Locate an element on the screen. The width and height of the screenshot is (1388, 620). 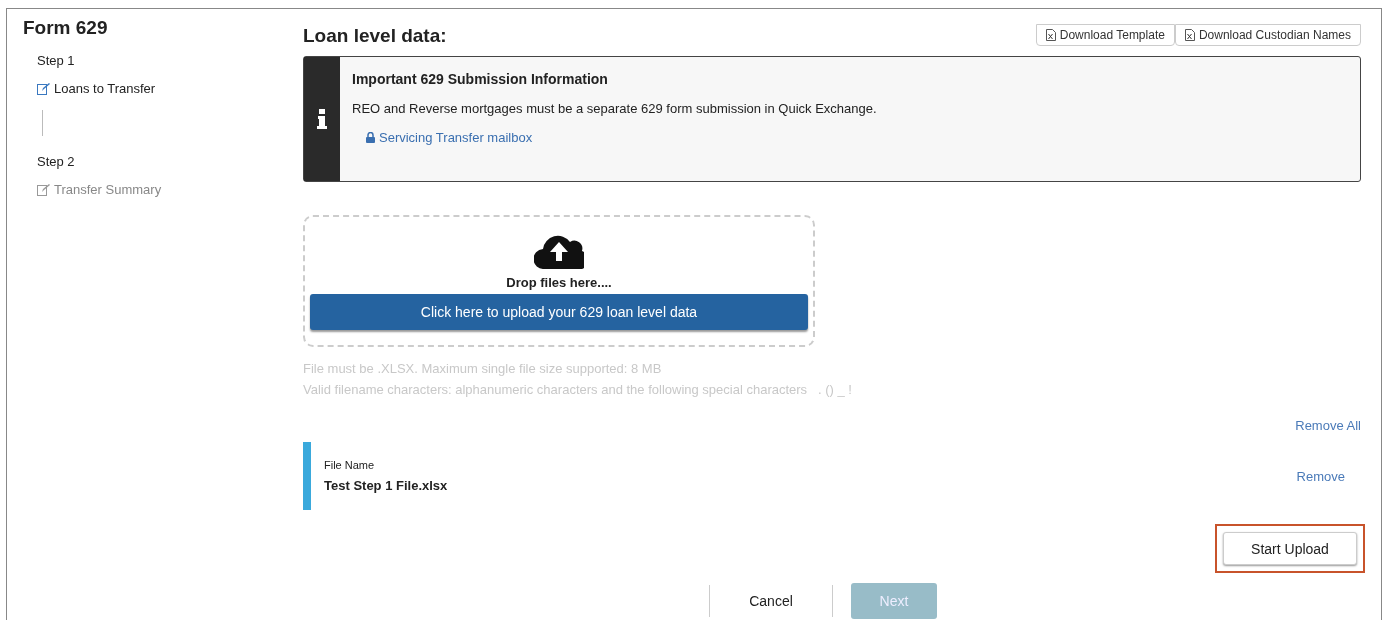
download-button: Download Custodian Names is located at coordinates (1267, 35).